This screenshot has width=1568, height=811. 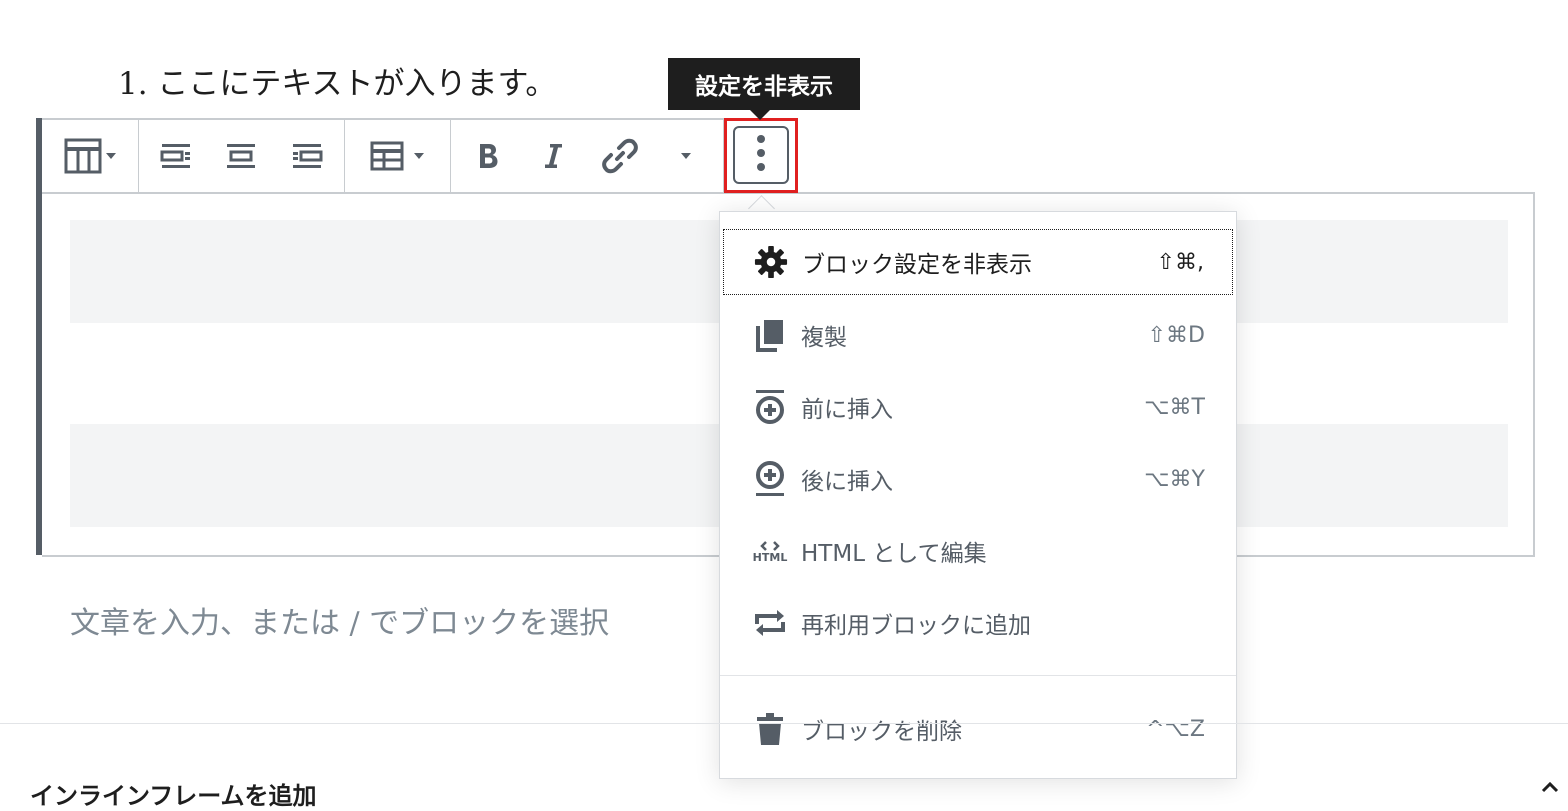 What do you see at coordinates (337, 84) in the screenshot?
I see `list-item: 1. ここにテキストが入ります。` at bounding box center [337, 84].